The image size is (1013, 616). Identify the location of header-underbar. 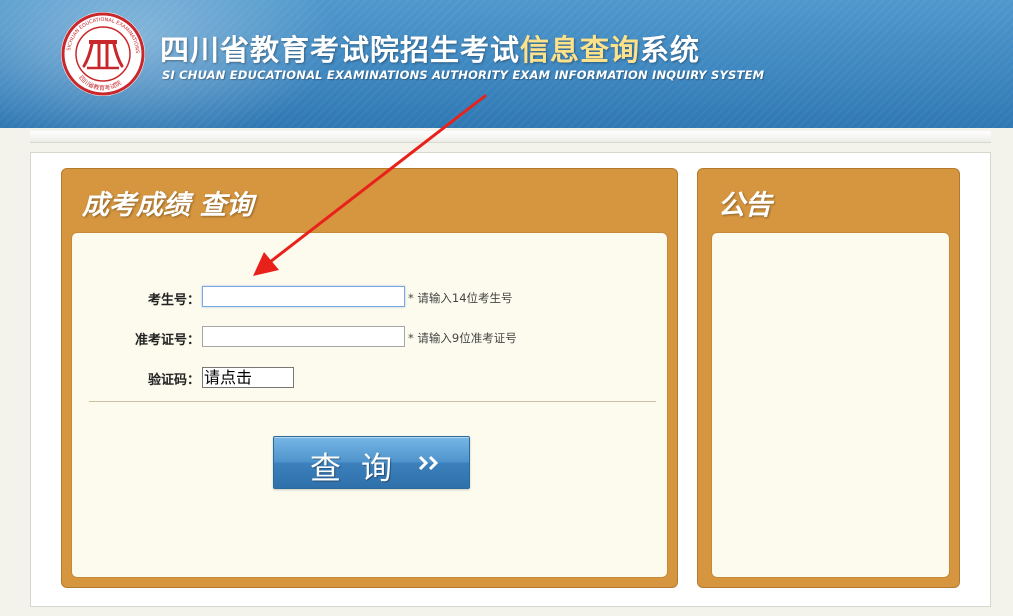
(510, 137).